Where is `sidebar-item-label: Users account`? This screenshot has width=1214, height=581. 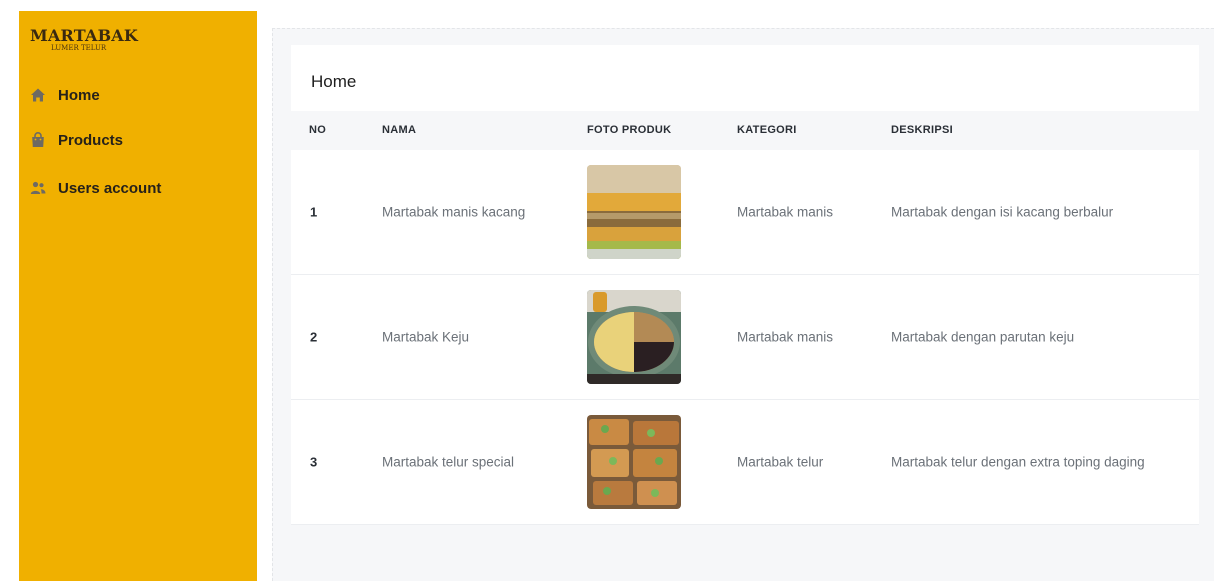 sidebar-item-label: Users account is located at coordinates (110, 188).